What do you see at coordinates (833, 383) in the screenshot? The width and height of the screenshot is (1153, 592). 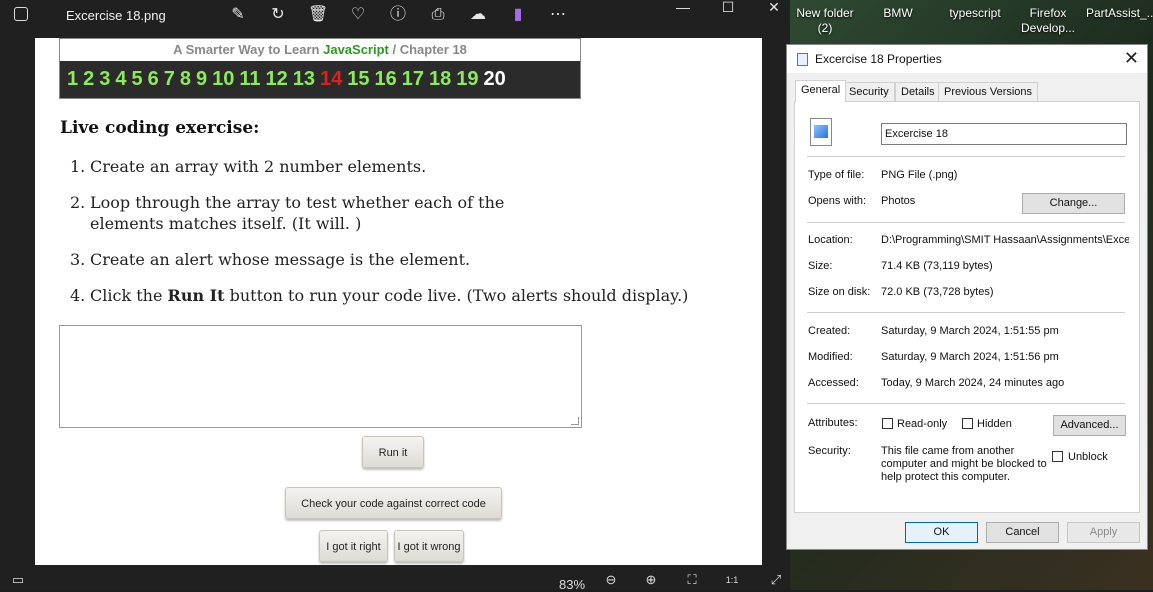 I see `accessed-label: Accessed:` at bounding box center [833, 383].